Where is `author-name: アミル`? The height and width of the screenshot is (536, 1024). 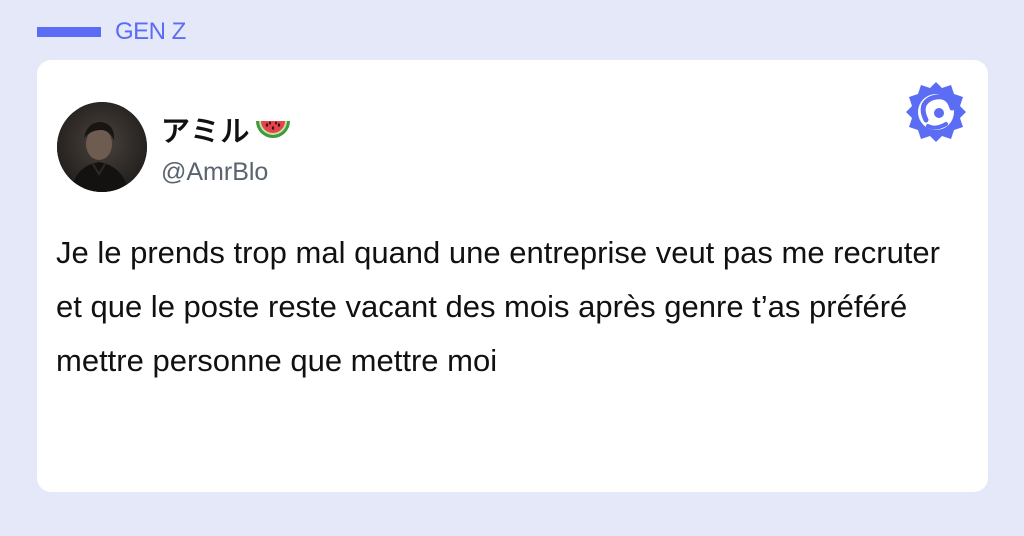
author-name: アミル is located at coordinates (205, 129).